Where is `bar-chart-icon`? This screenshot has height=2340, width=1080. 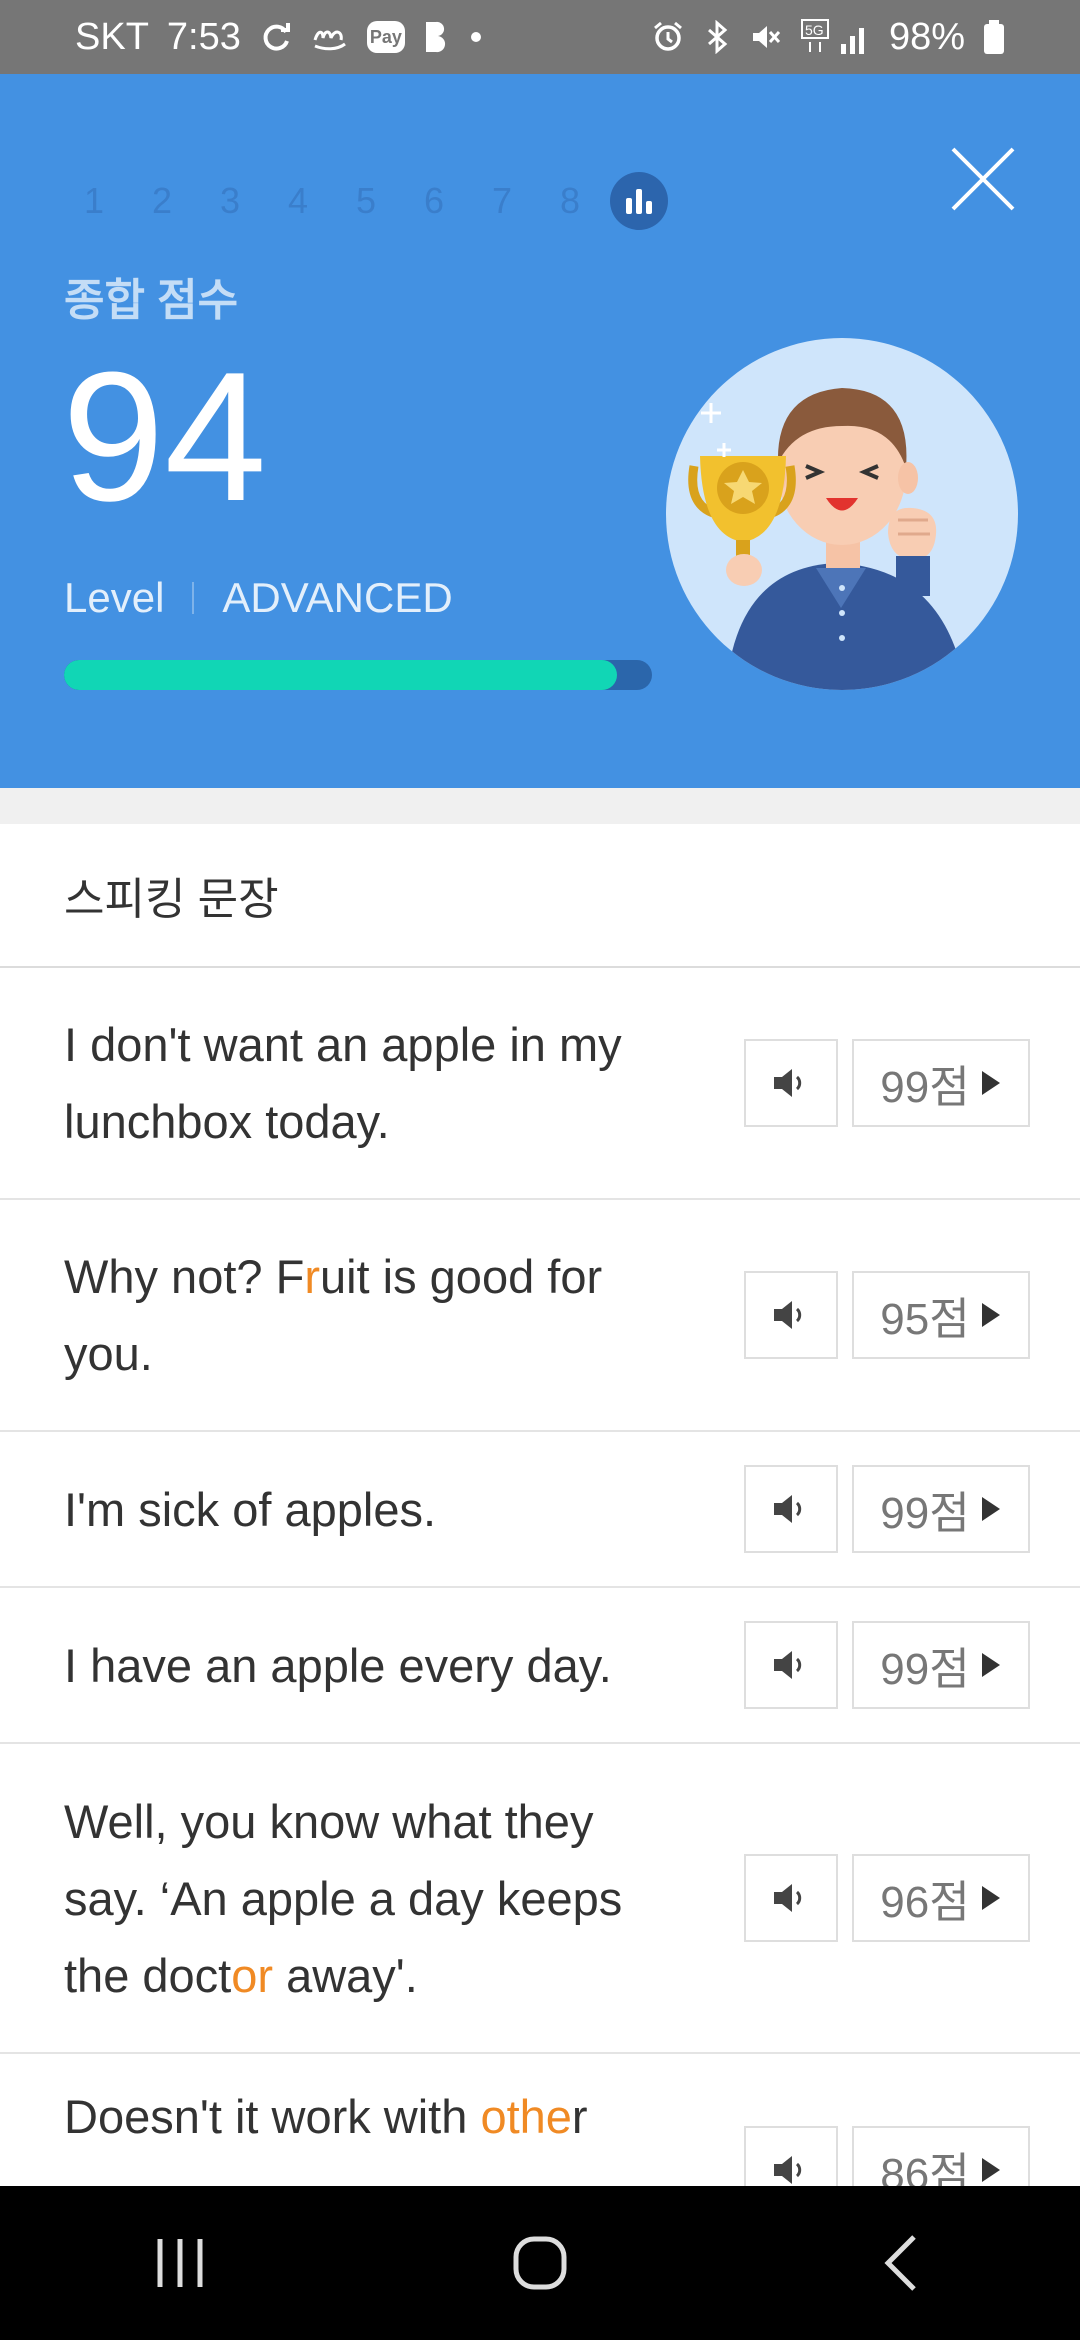
bar-chart-icon is located at coordinates (639, 201).